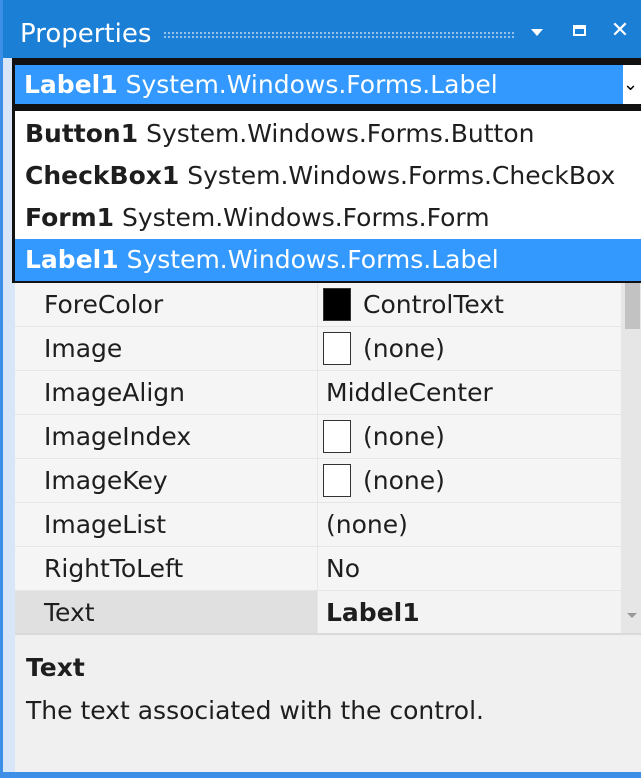 Image resolution: width=641 pixels, height=778 pixels. Describe the element at coordinates (166, 348) in the screenshot. I see `property-name: Image` at that location.